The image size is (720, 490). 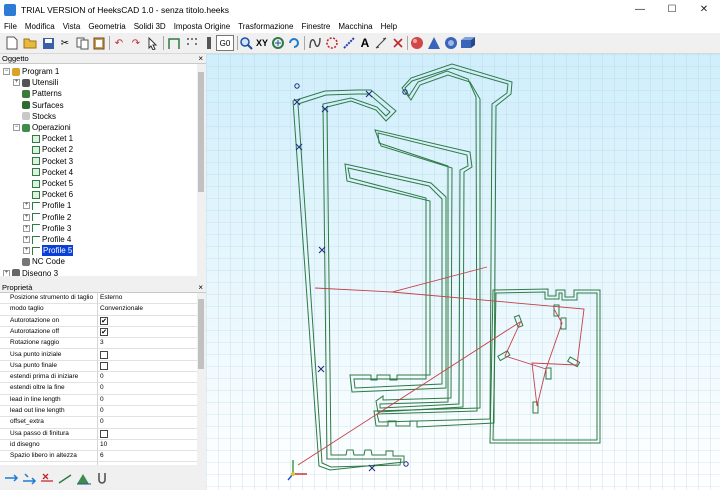 I want to click on horizontal-scrollbar, so click(x=103, y=279).